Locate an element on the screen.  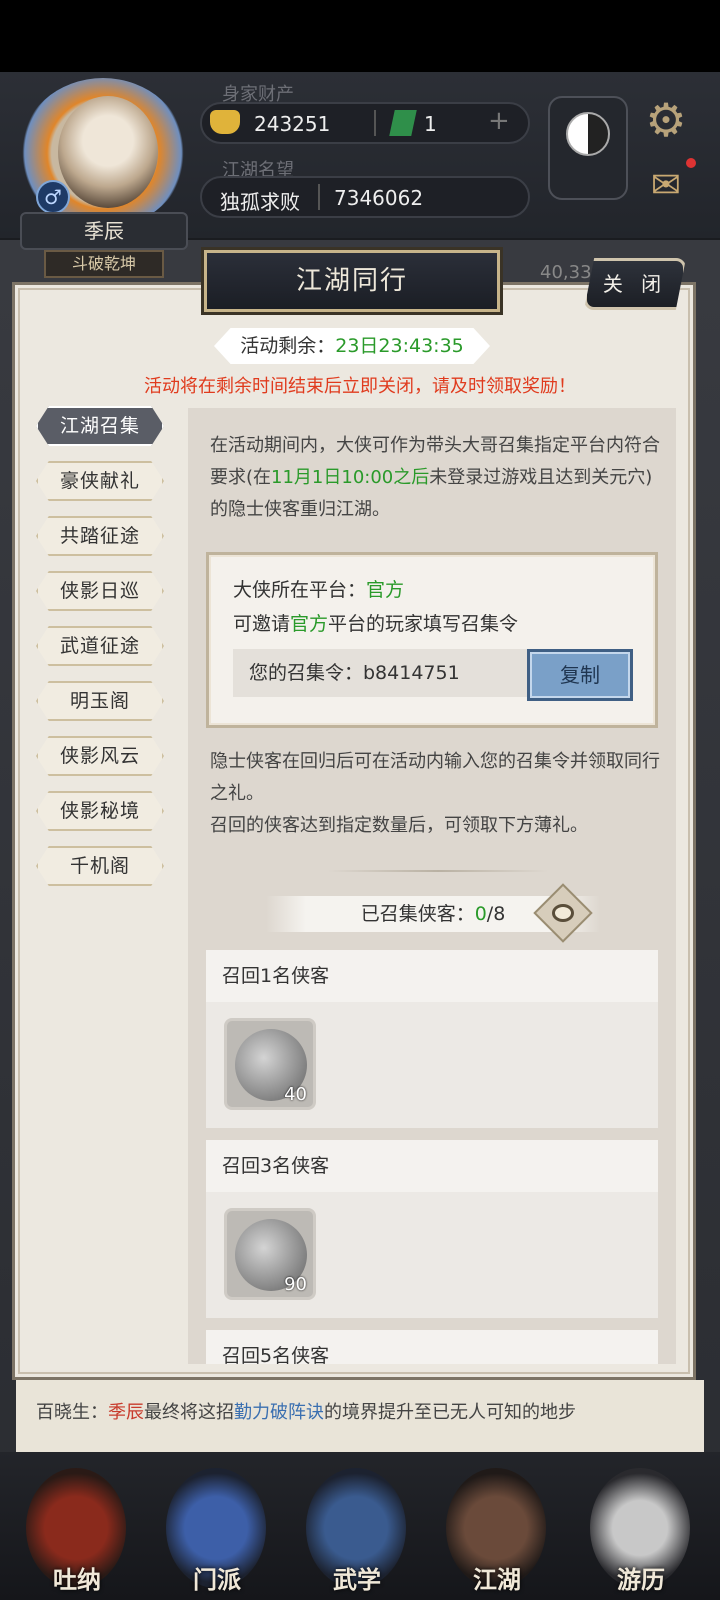
reward-item: 90 is located at coordinates (270, 1254).